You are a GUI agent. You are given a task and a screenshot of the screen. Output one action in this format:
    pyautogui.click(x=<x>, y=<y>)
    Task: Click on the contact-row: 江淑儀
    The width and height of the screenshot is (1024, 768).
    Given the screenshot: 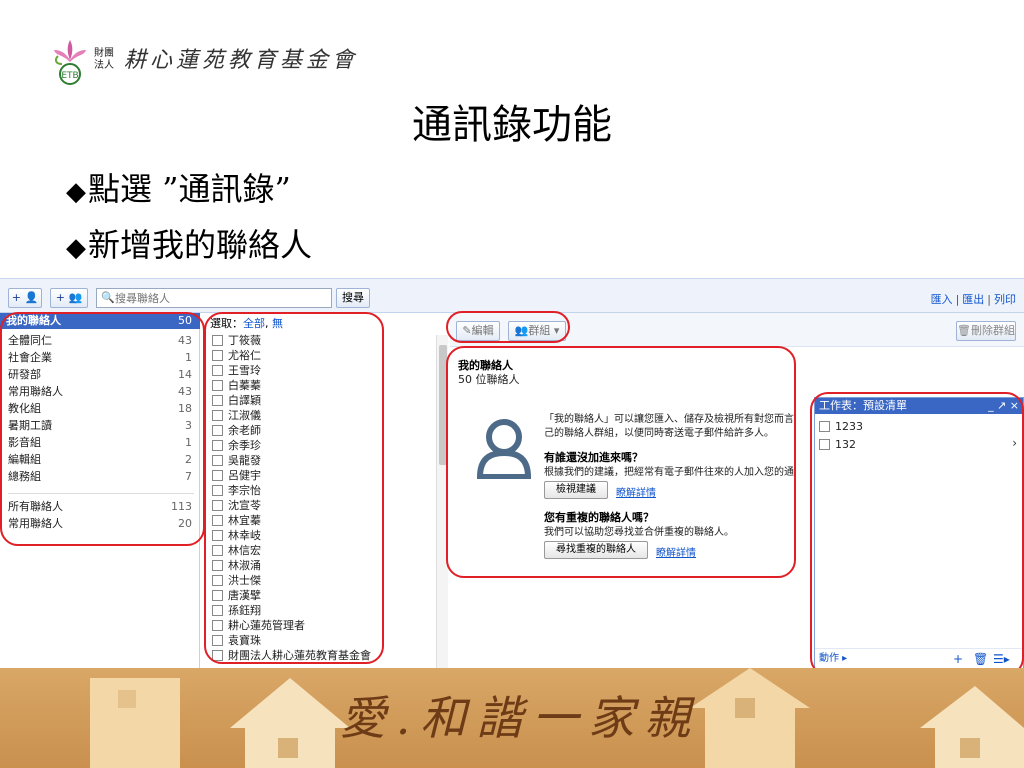 What is the action you would take?
    pyautogui.click(x=322, y=416)
    